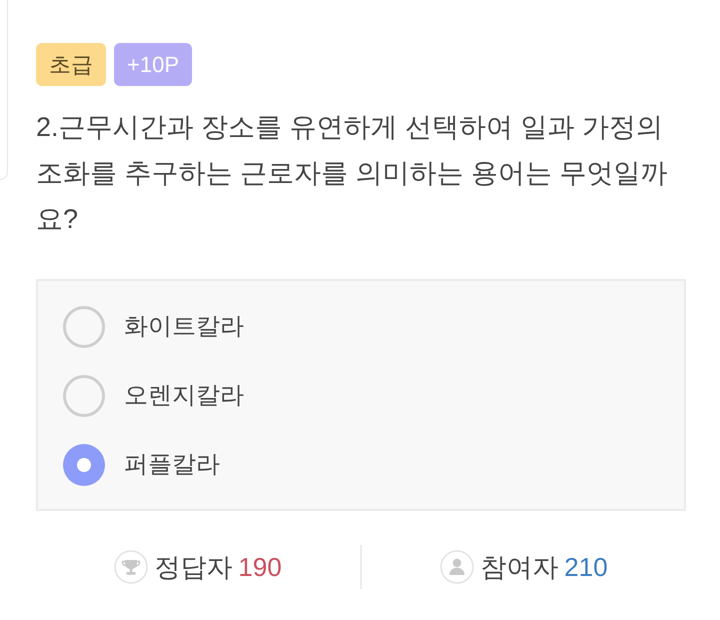  I want to click on level-badge: 초급, so click(71, 64).